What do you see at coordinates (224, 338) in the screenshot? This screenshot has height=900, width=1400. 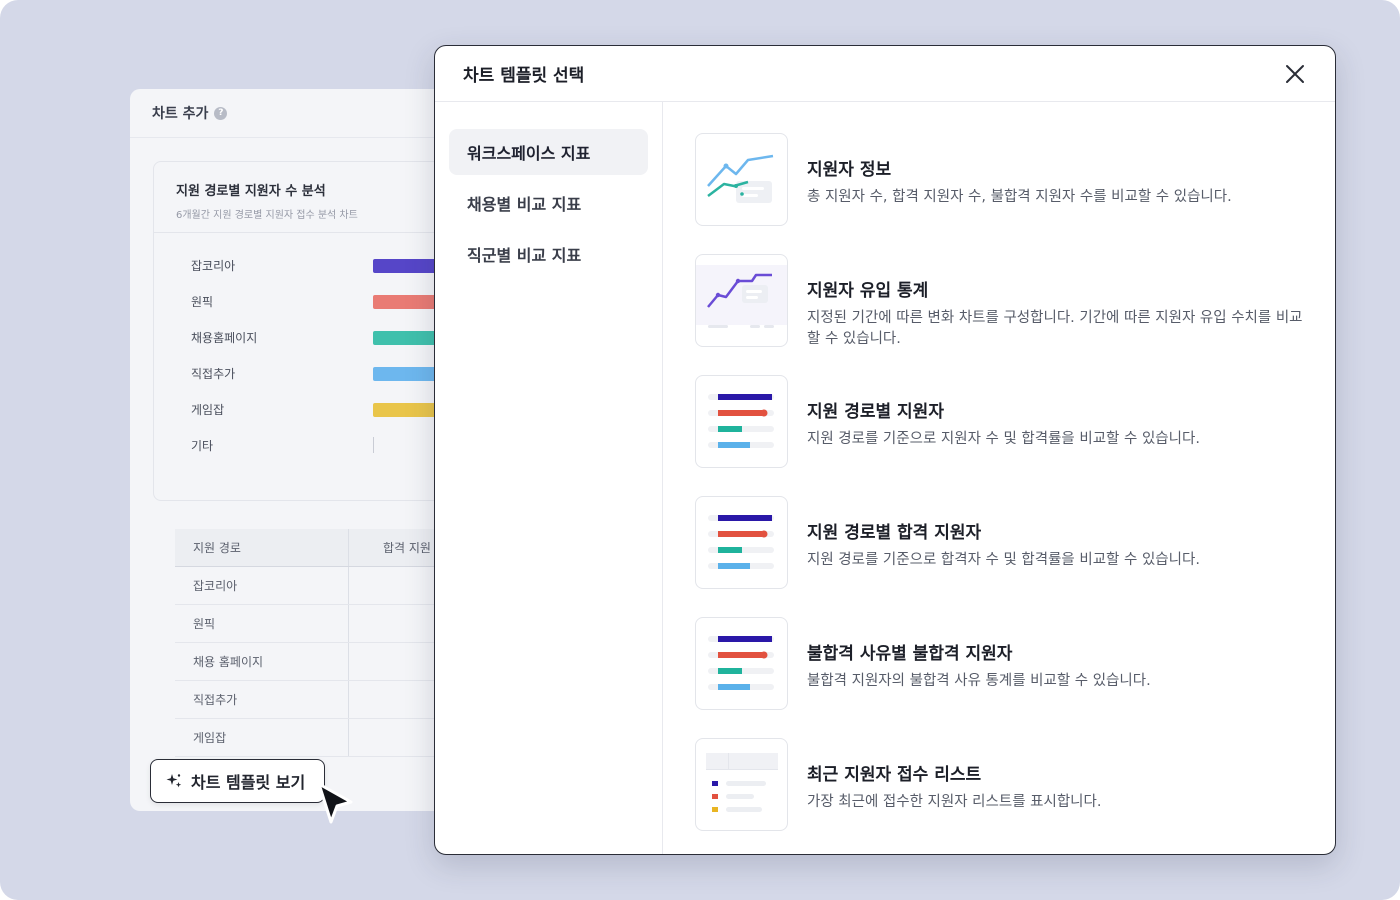 I see `bar-label: 채용홈페이지` at bounding box center [224, 338].